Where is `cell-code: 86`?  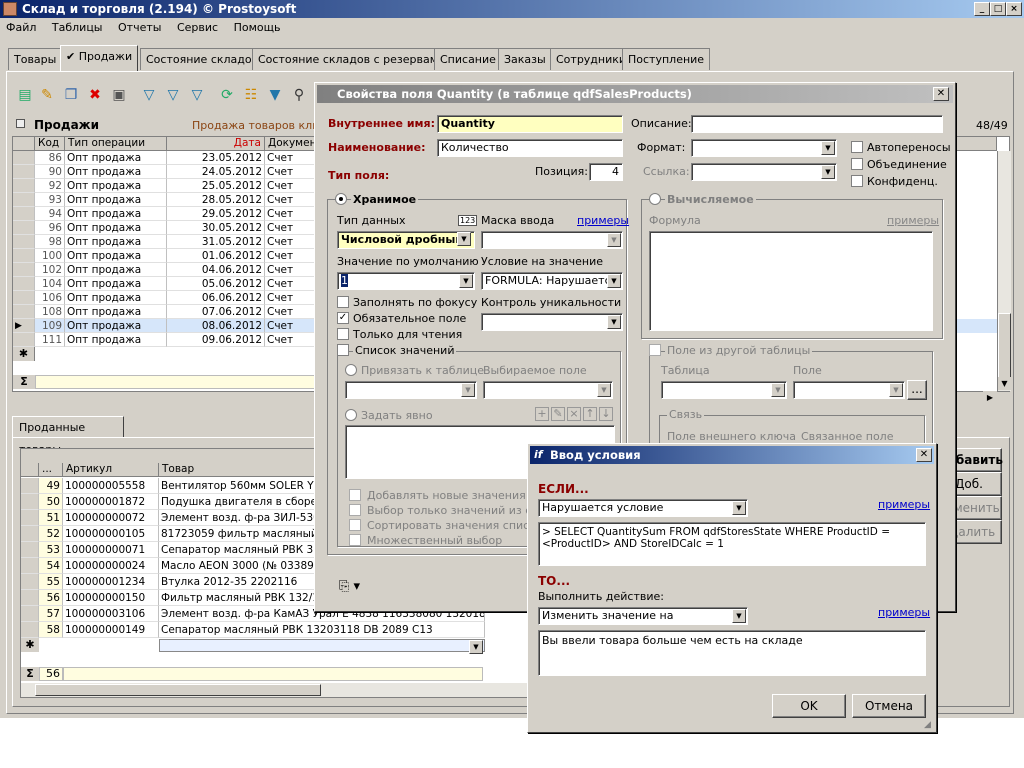
cell-code: 86 is located at coordinates (50, 158).